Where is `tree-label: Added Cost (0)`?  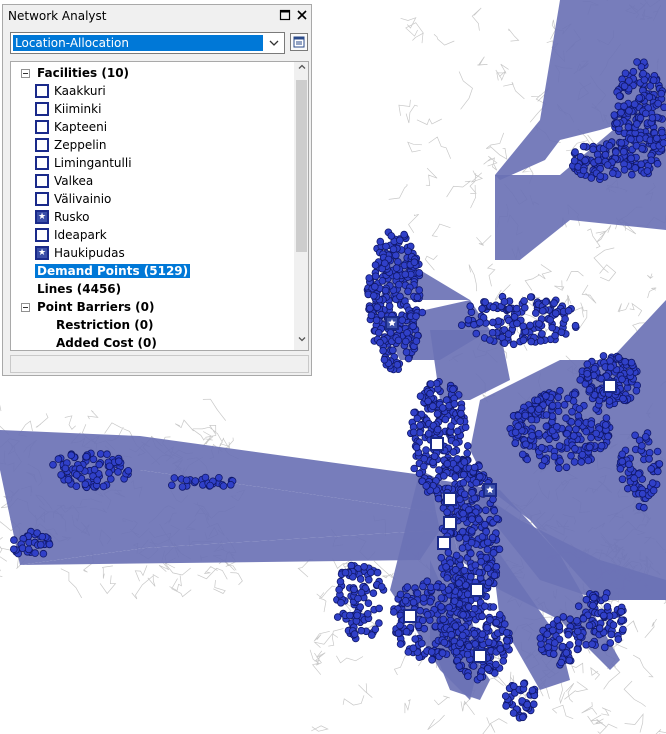
tree-label: Added Cost (0) is located at coordinates (106, 343).